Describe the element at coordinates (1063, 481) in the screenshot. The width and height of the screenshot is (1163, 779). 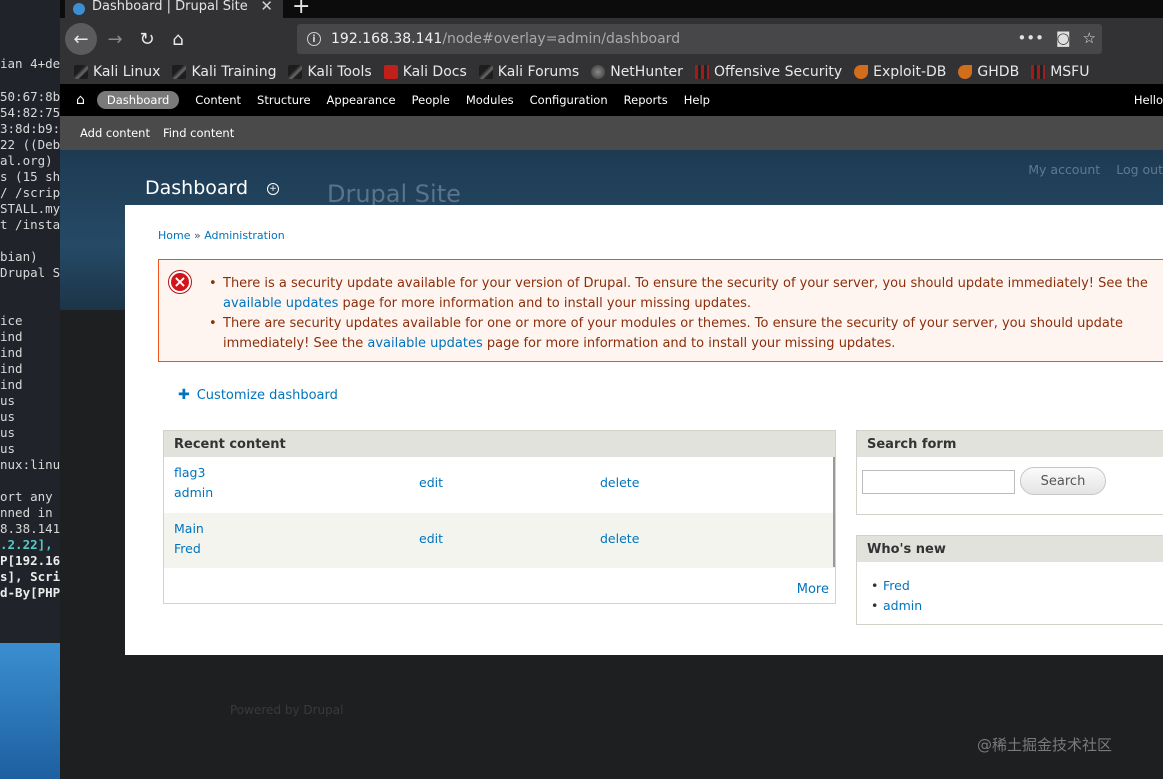
I see `search-button: Search` at that location.